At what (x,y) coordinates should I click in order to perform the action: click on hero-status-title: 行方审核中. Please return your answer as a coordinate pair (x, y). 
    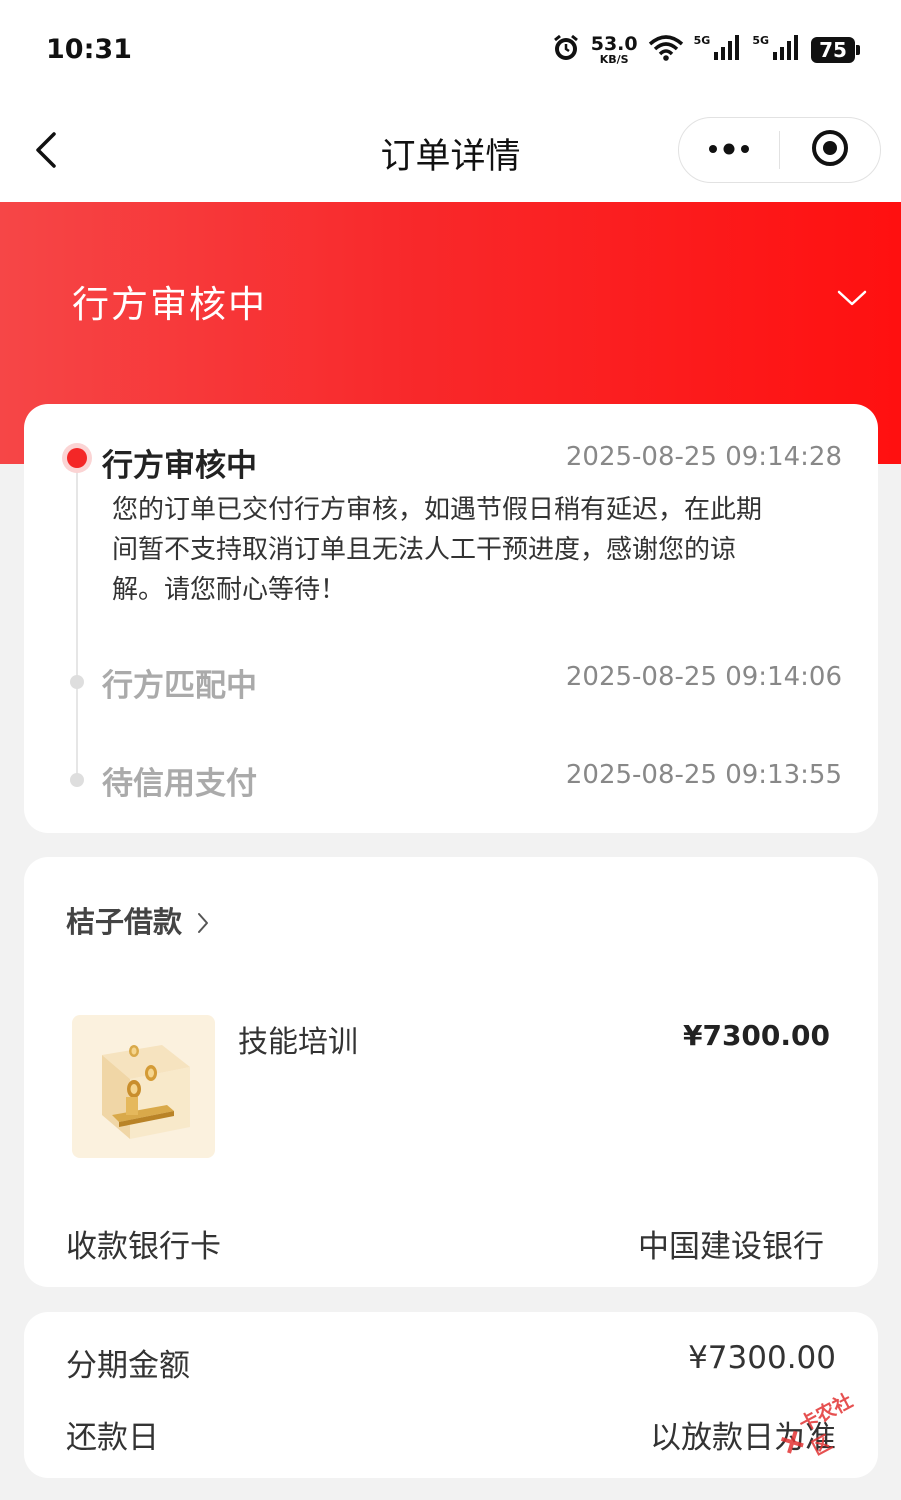
    Looking at the image, I should click on (169, 304).